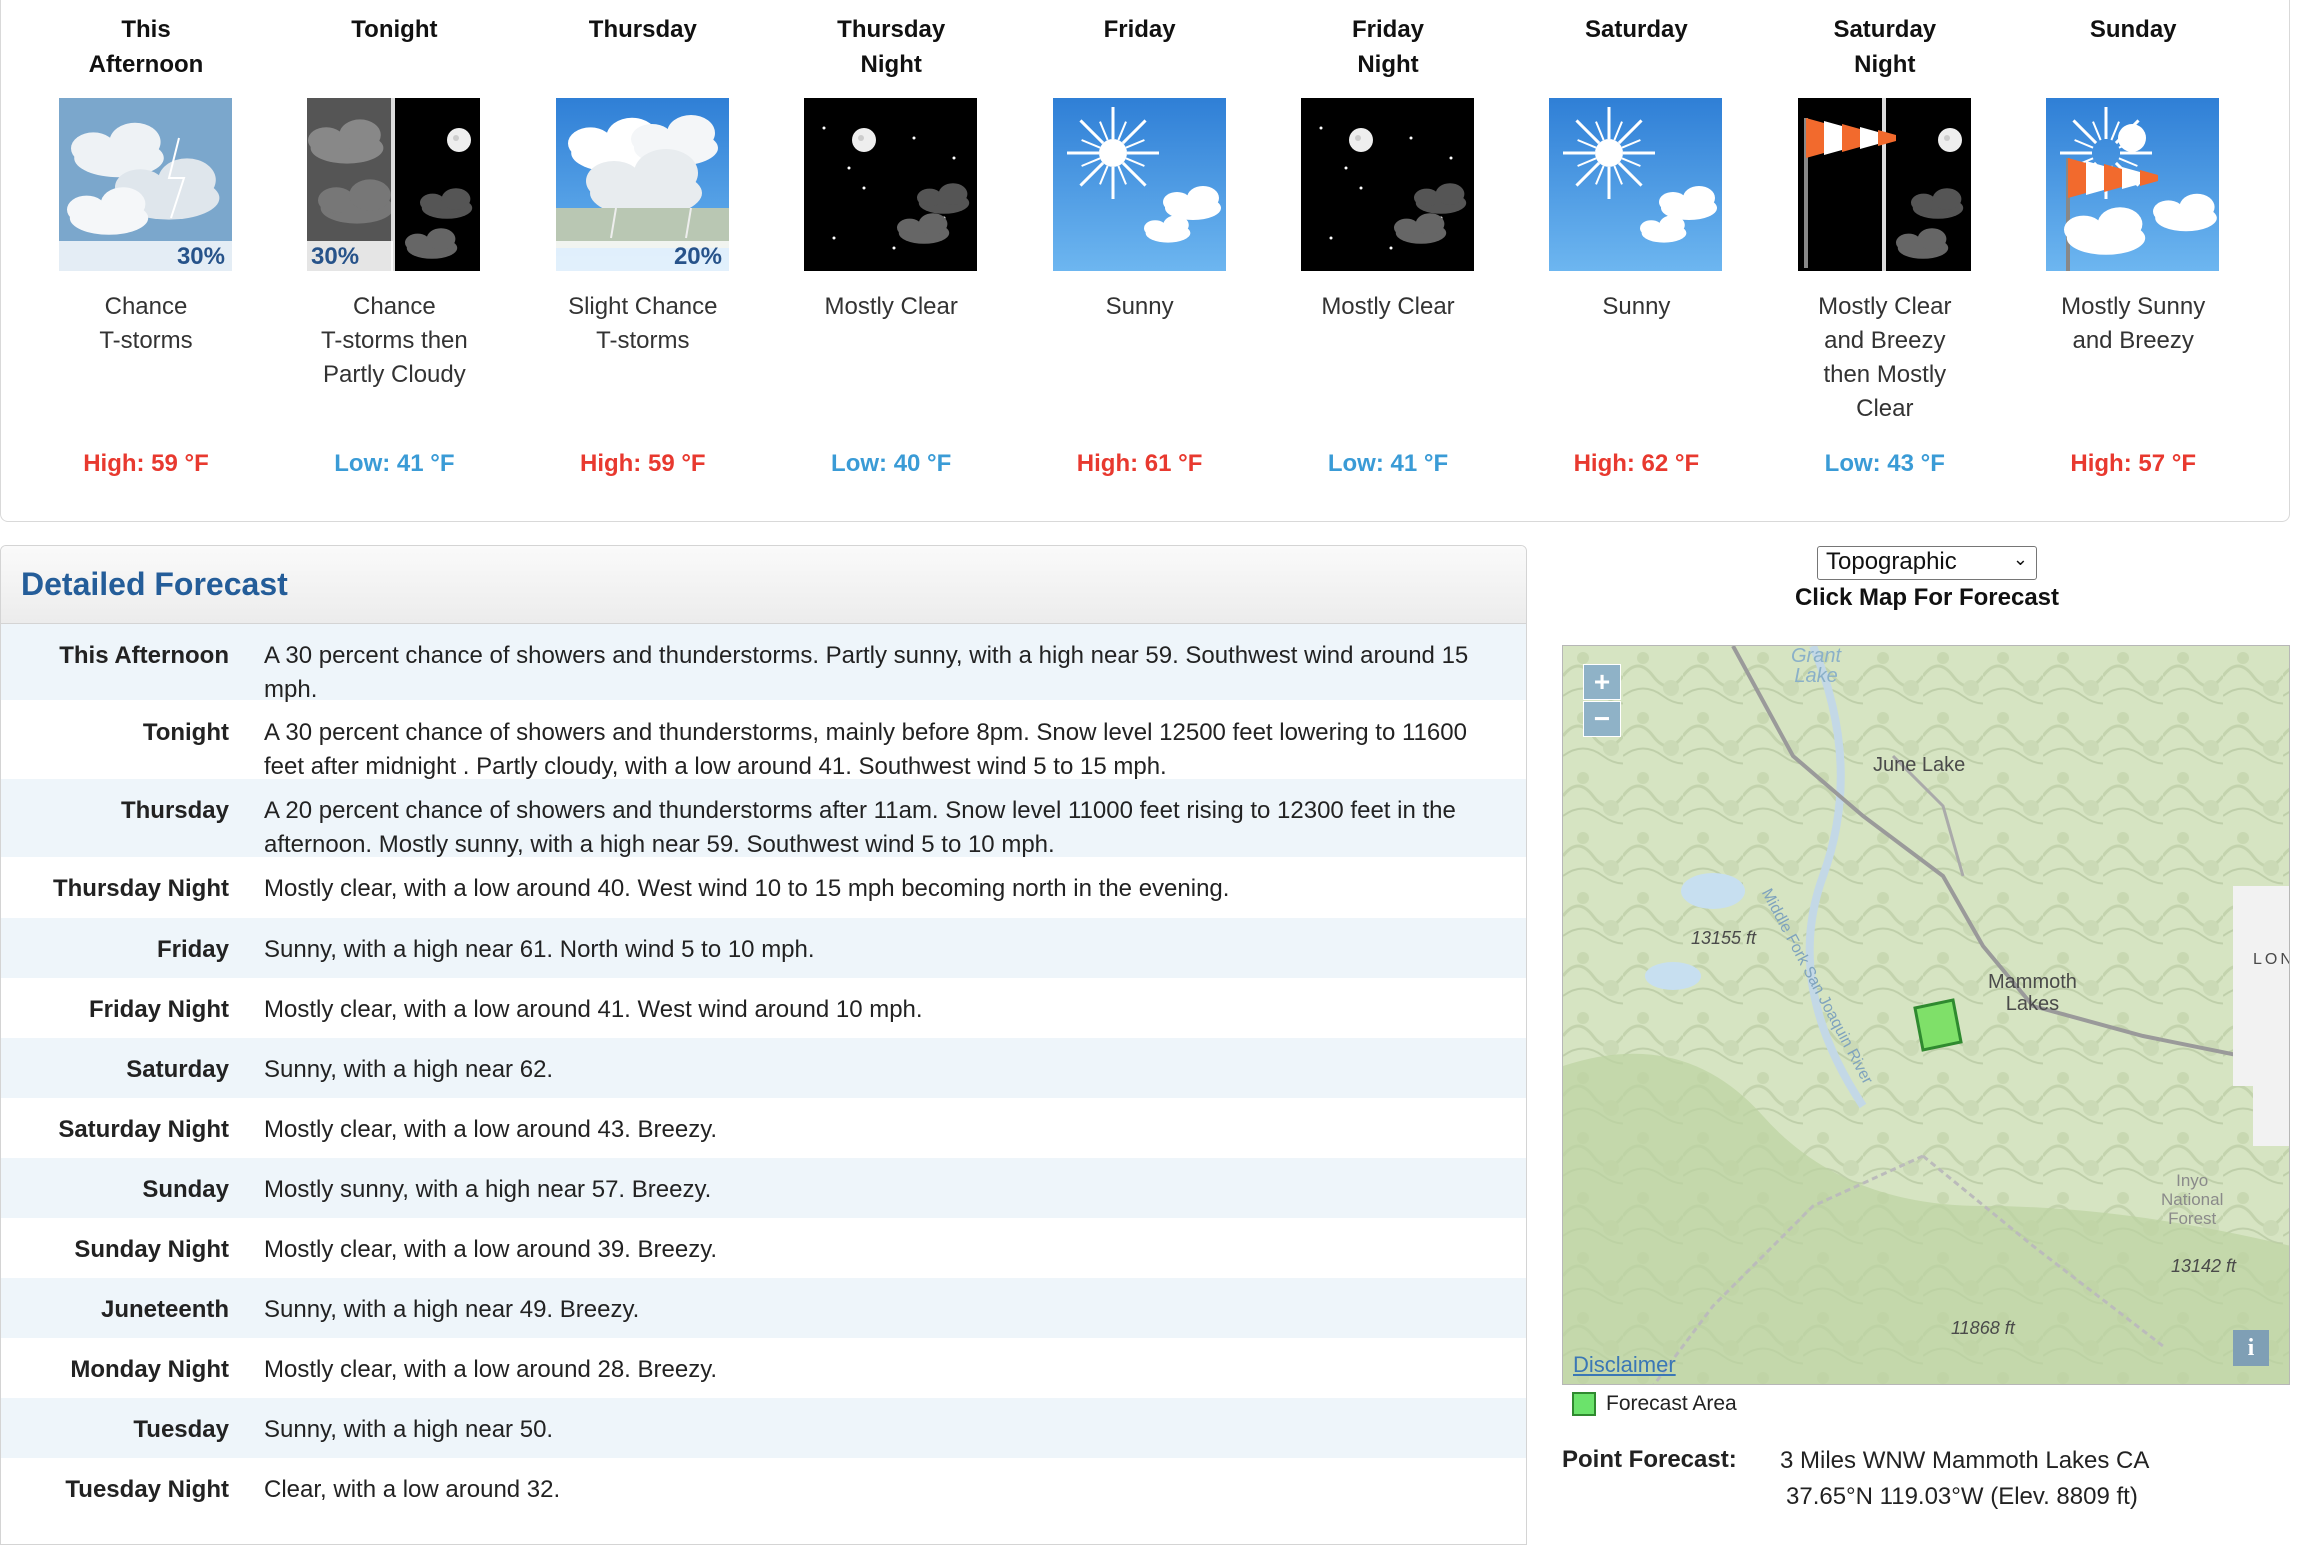 The width and height of the screenshot is (2312, 1545). I want to click on row-label: Saturday, so click(177, 1069).